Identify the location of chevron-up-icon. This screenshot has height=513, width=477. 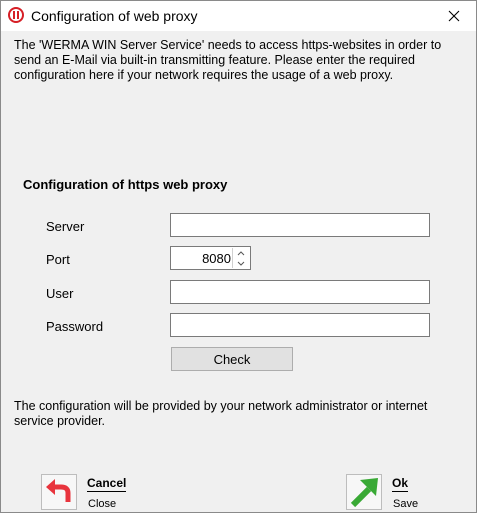
(241, 252).